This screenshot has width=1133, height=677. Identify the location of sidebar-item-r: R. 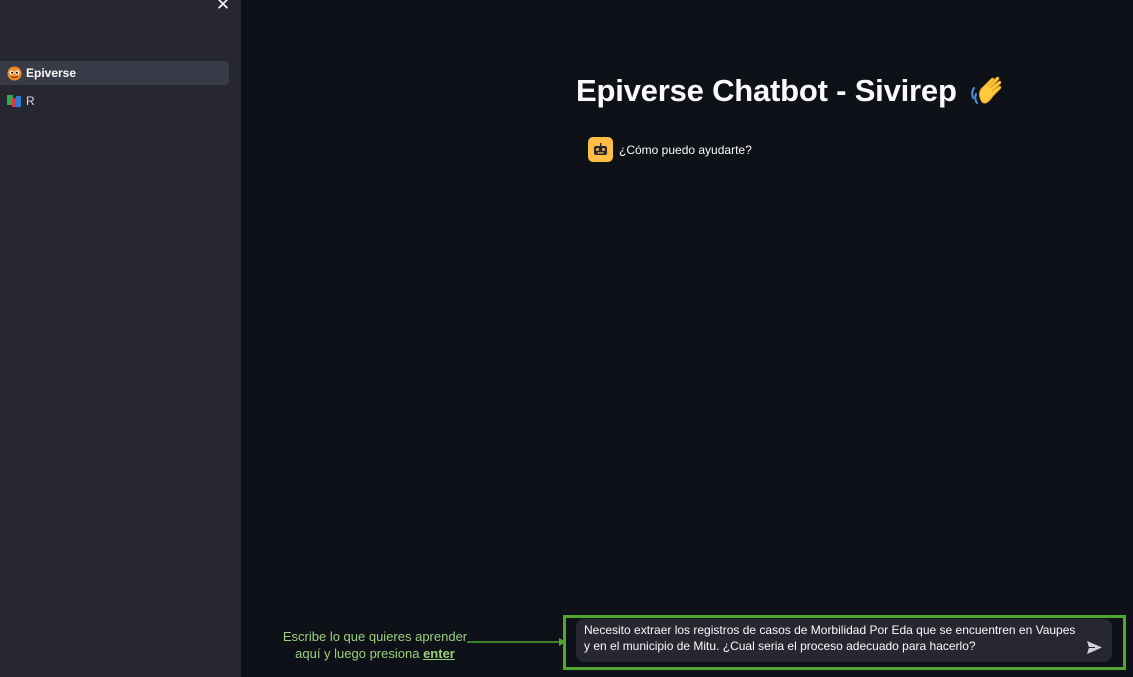
(114, 101).